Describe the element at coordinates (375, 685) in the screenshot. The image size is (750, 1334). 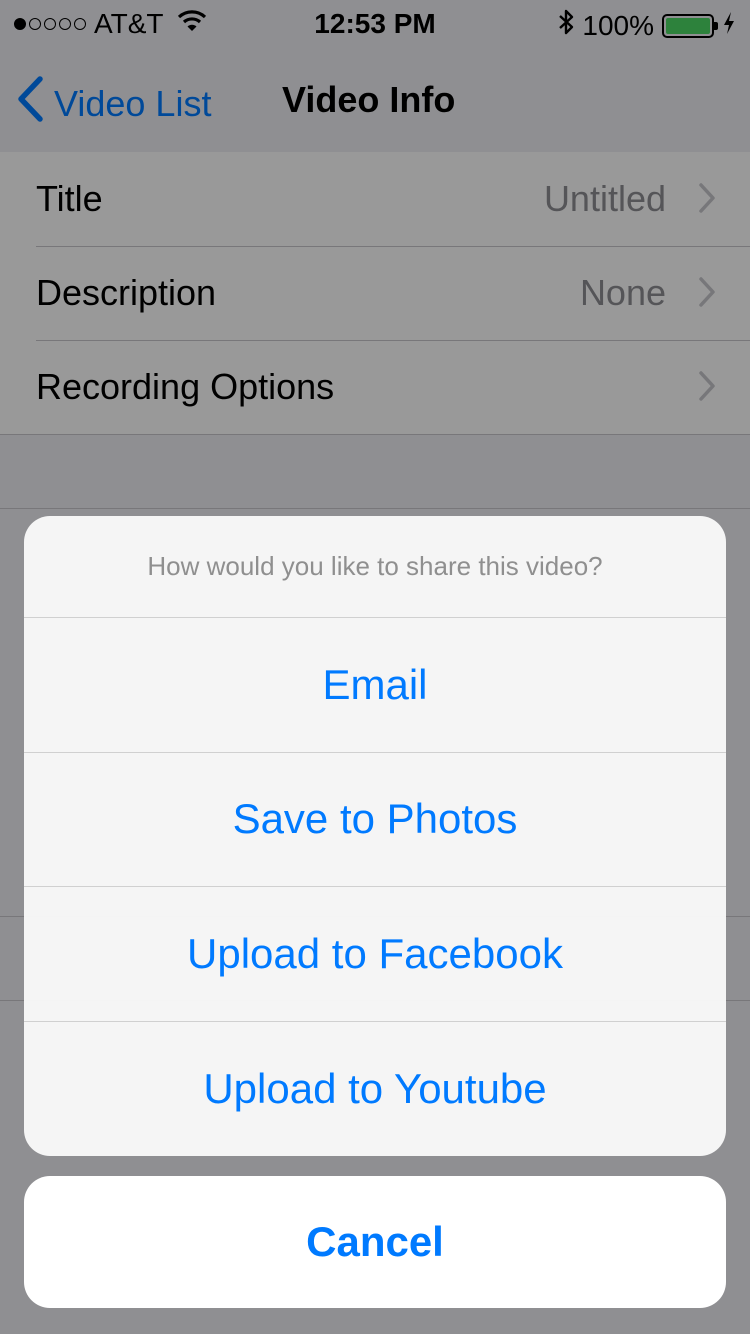
I see `email-button: Email` at that location.